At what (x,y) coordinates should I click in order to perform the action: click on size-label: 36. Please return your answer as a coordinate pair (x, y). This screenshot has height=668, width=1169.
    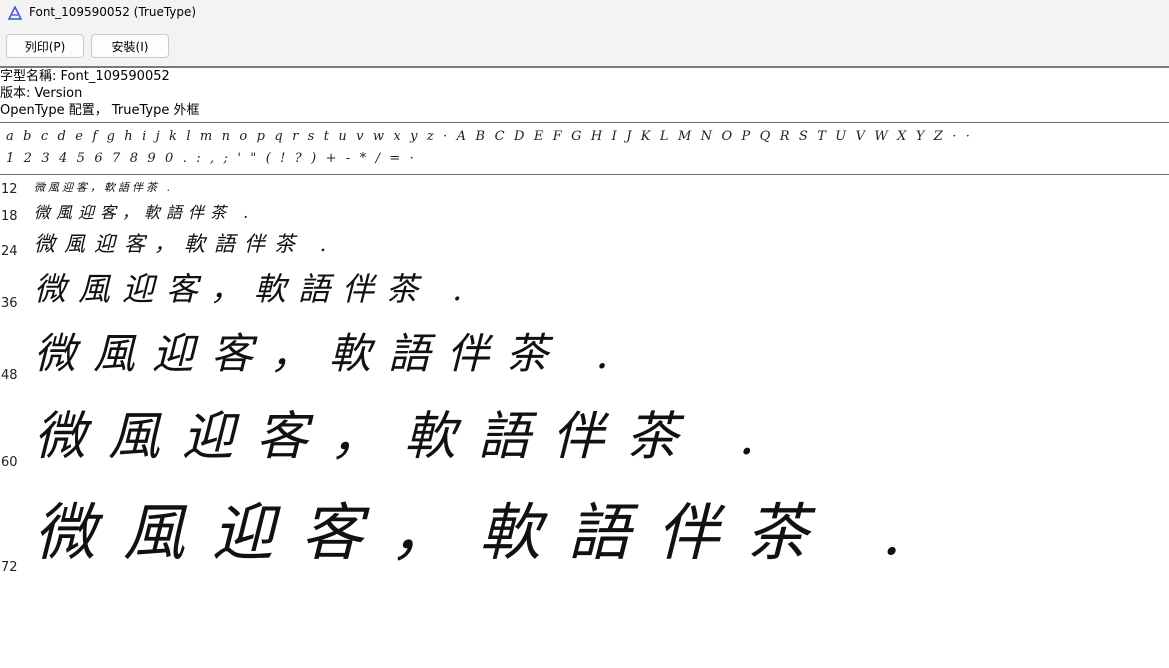
    Looking at the image, I should click on (9, 303).